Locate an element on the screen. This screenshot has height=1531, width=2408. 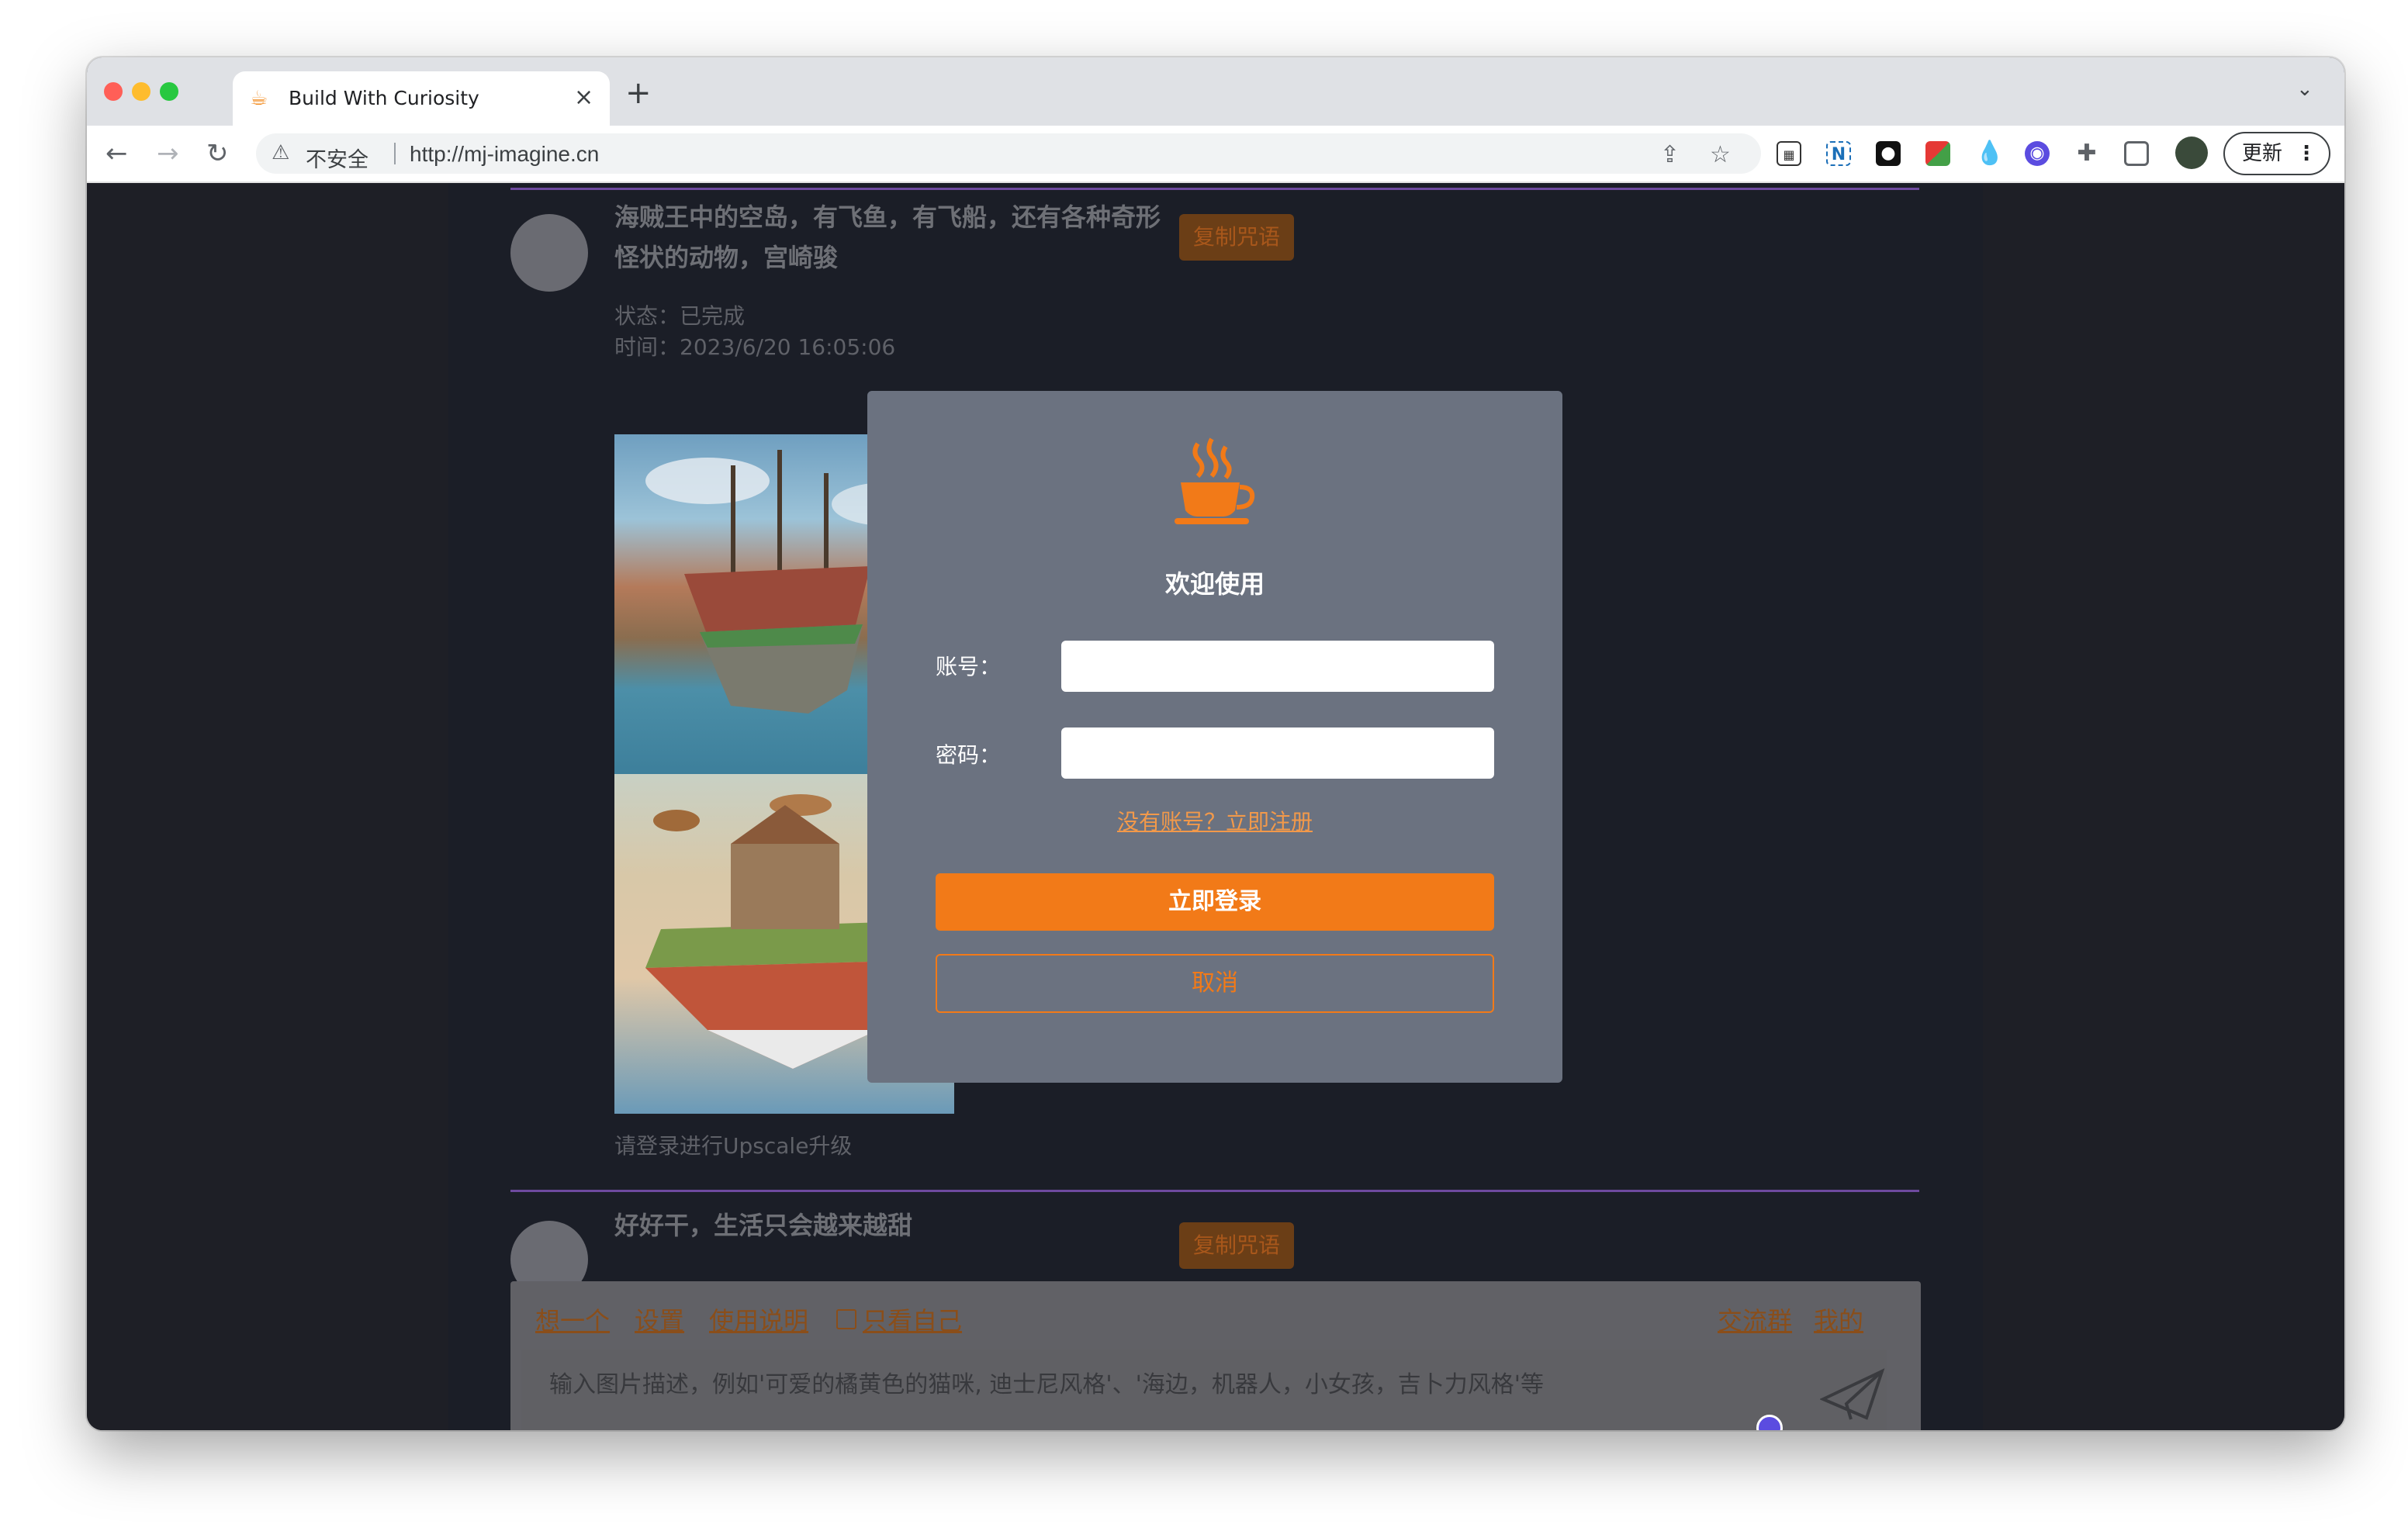
side-panel-icon is located at coordinates (2136, 153).